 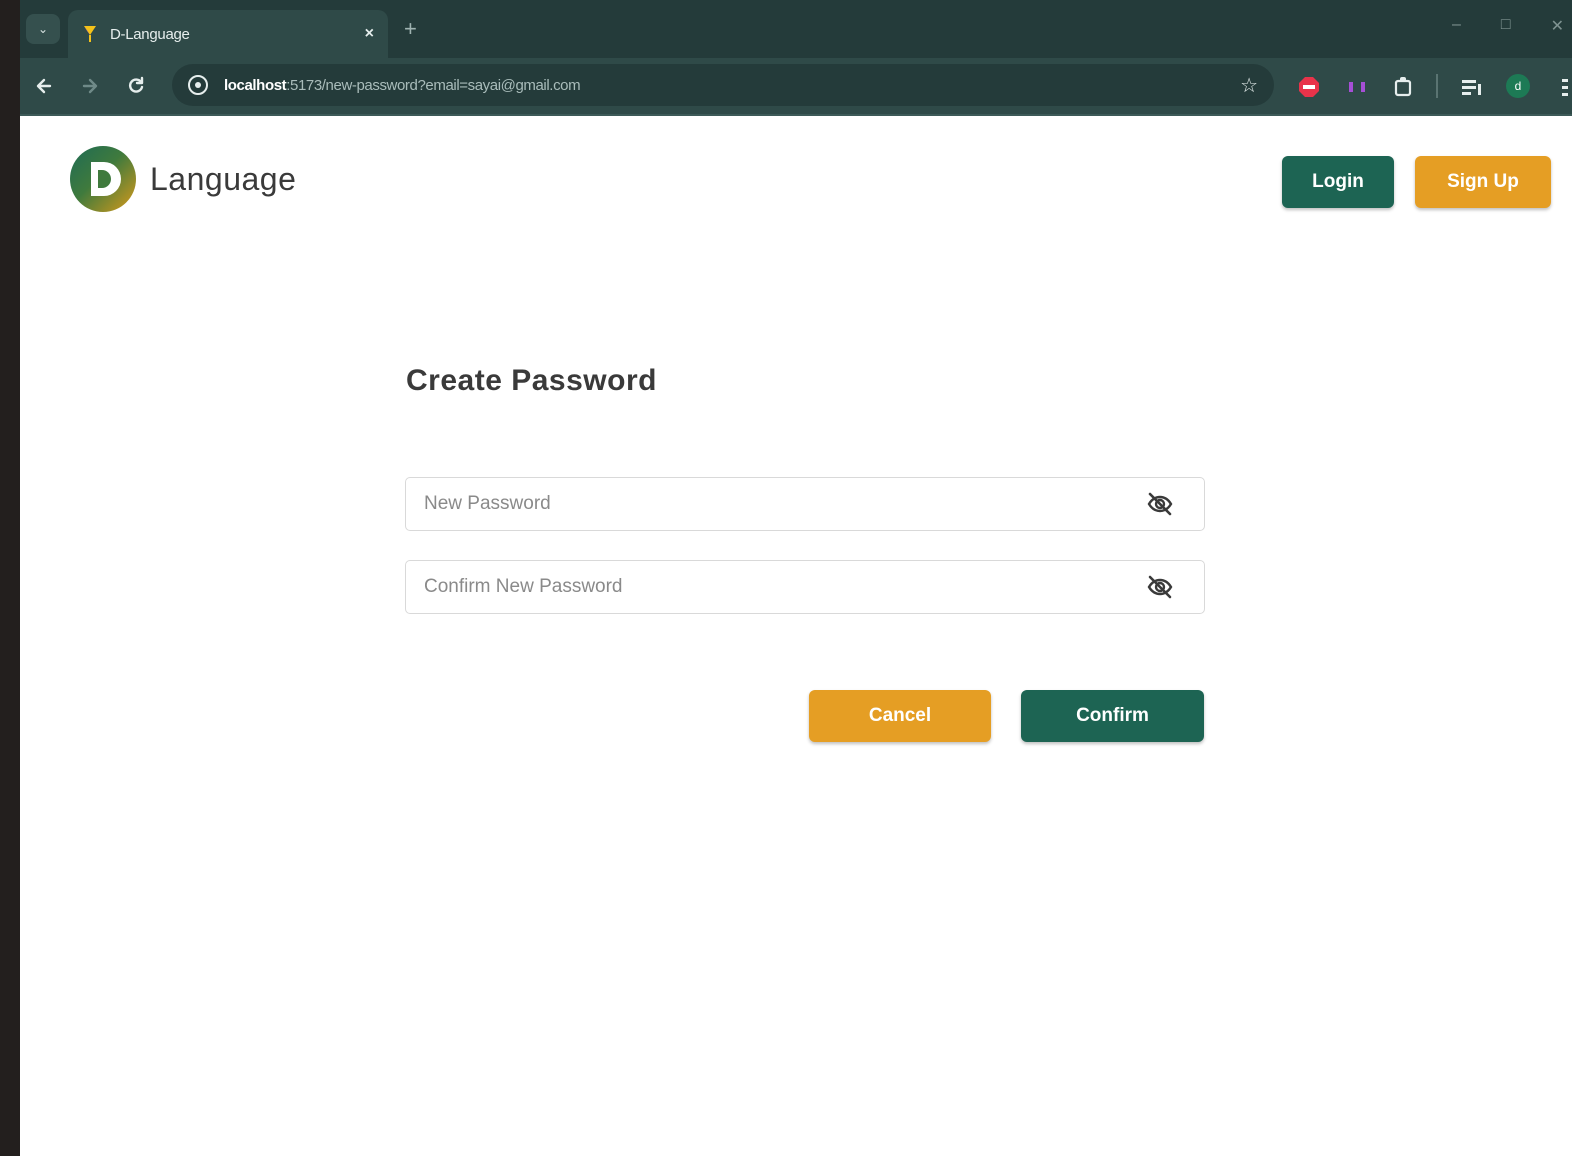 What do you see at coordinates (198, 85) in the screenshot?
I see `site-info-icon` at bounding box center [198, 85].